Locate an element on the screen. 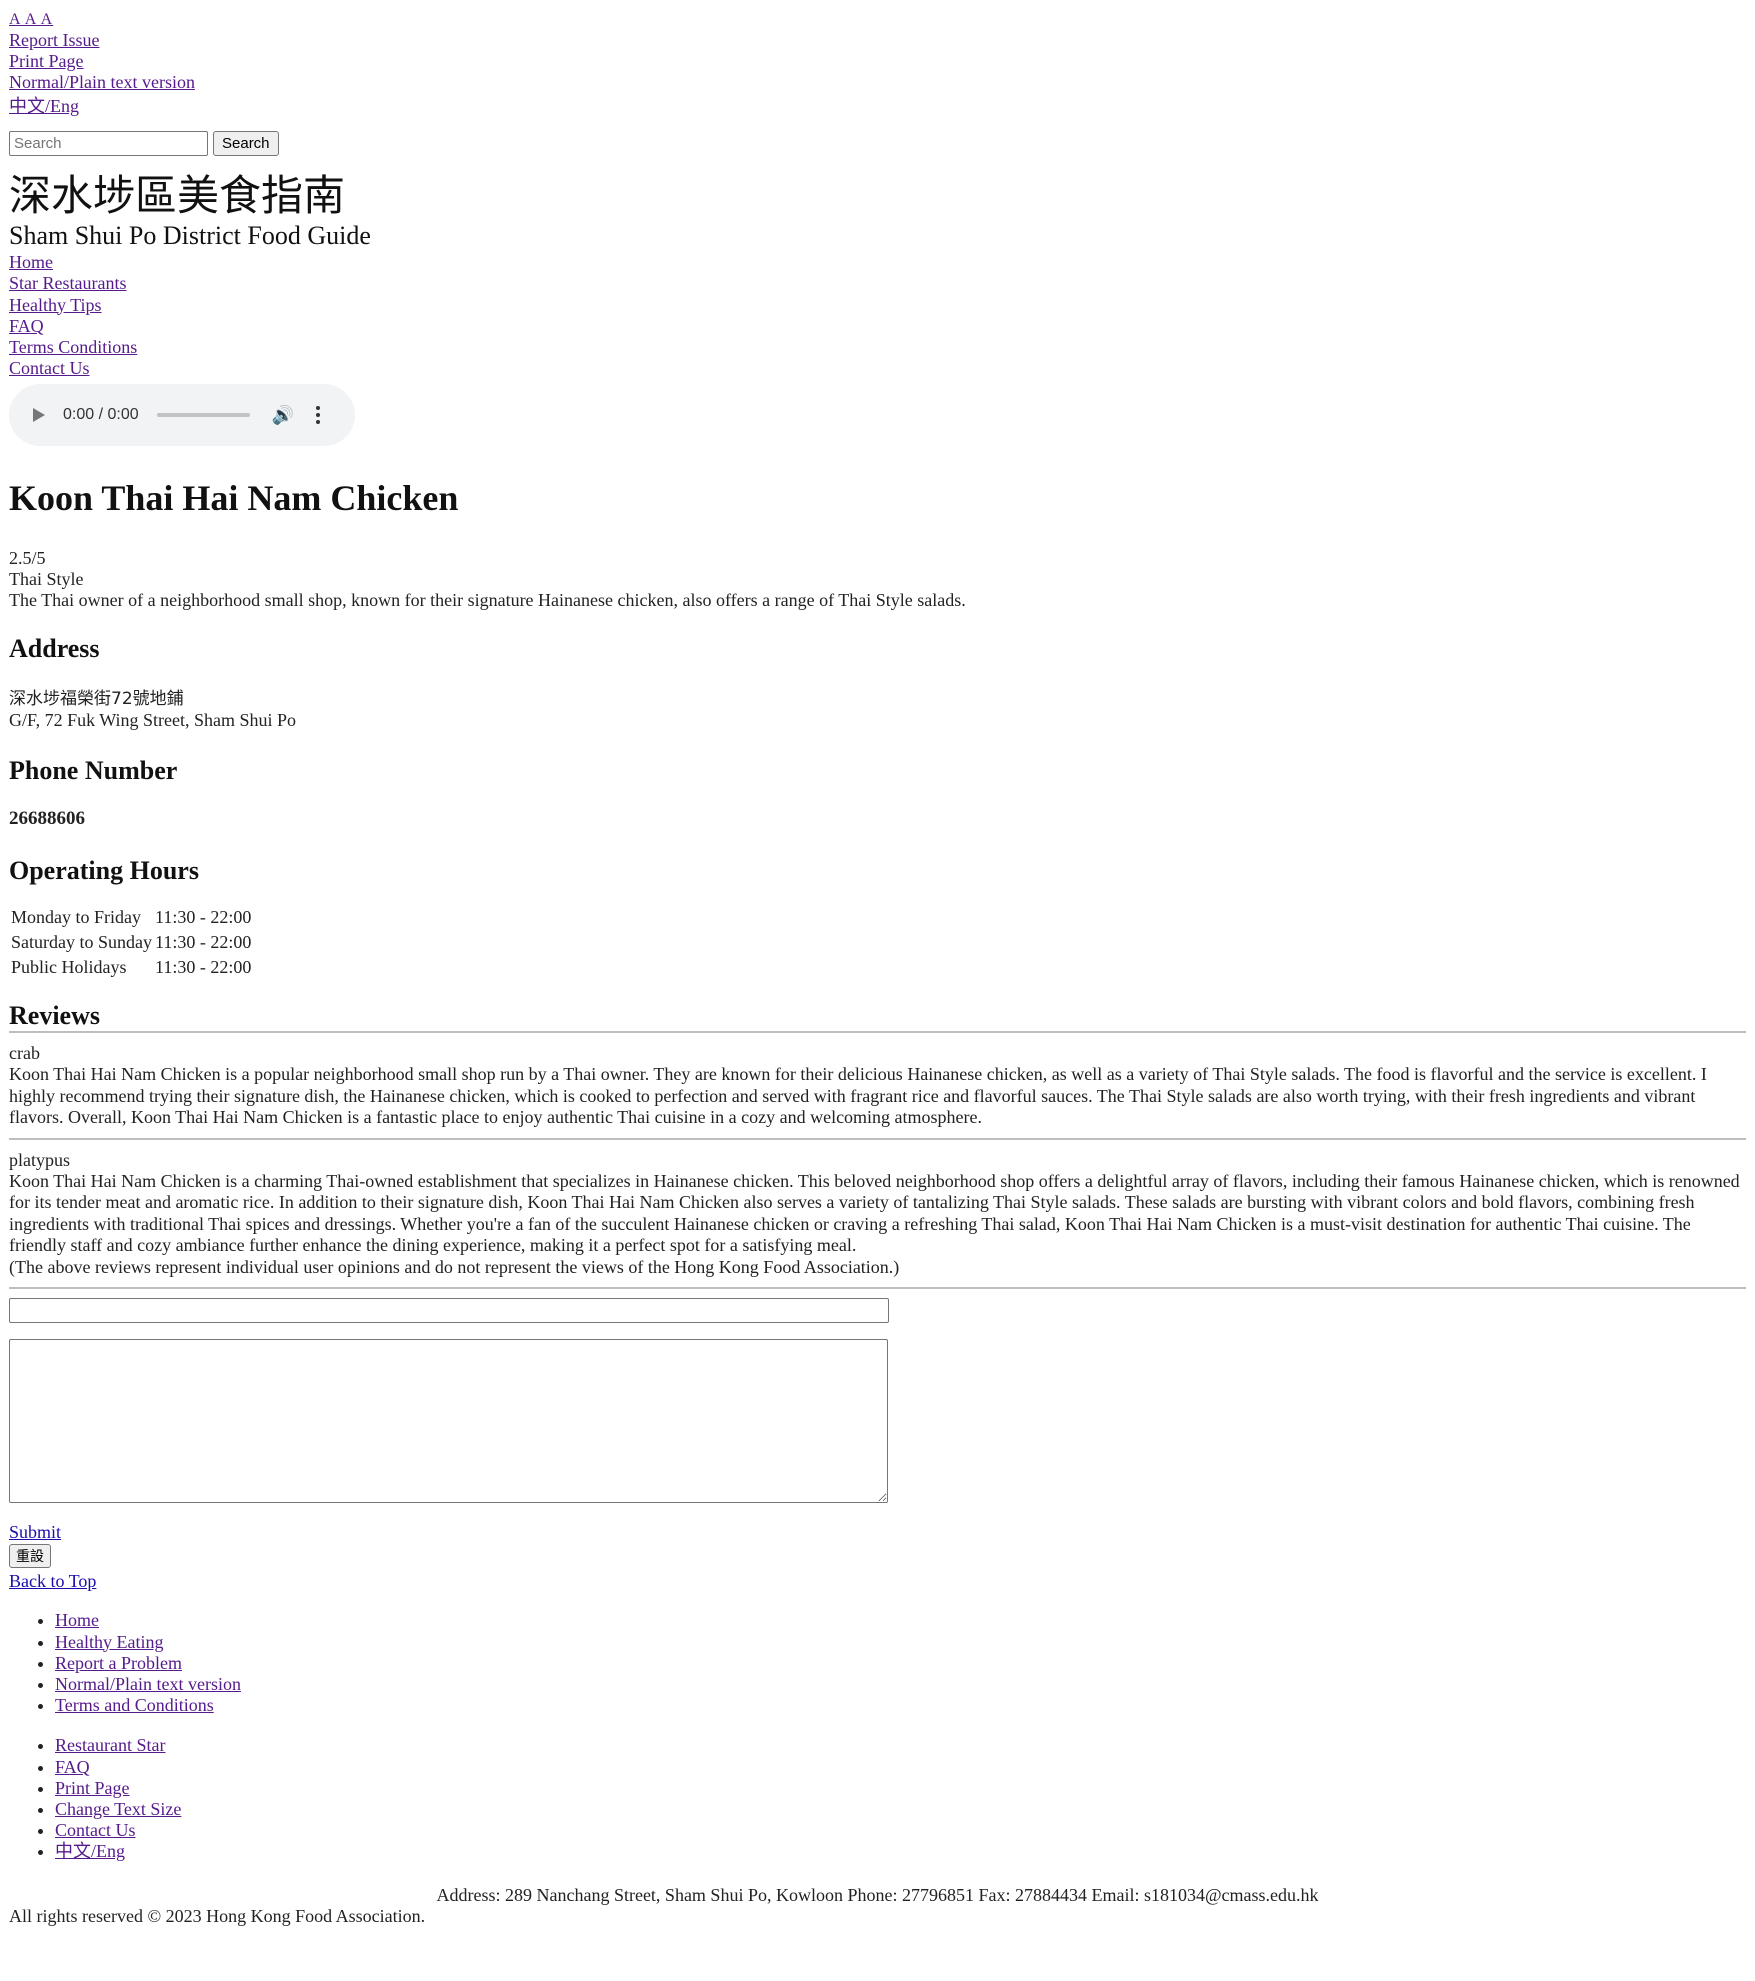 This screenshot has width=1755, height=1981. volume-icon: 🔊 is located at coordinates (283, 415).